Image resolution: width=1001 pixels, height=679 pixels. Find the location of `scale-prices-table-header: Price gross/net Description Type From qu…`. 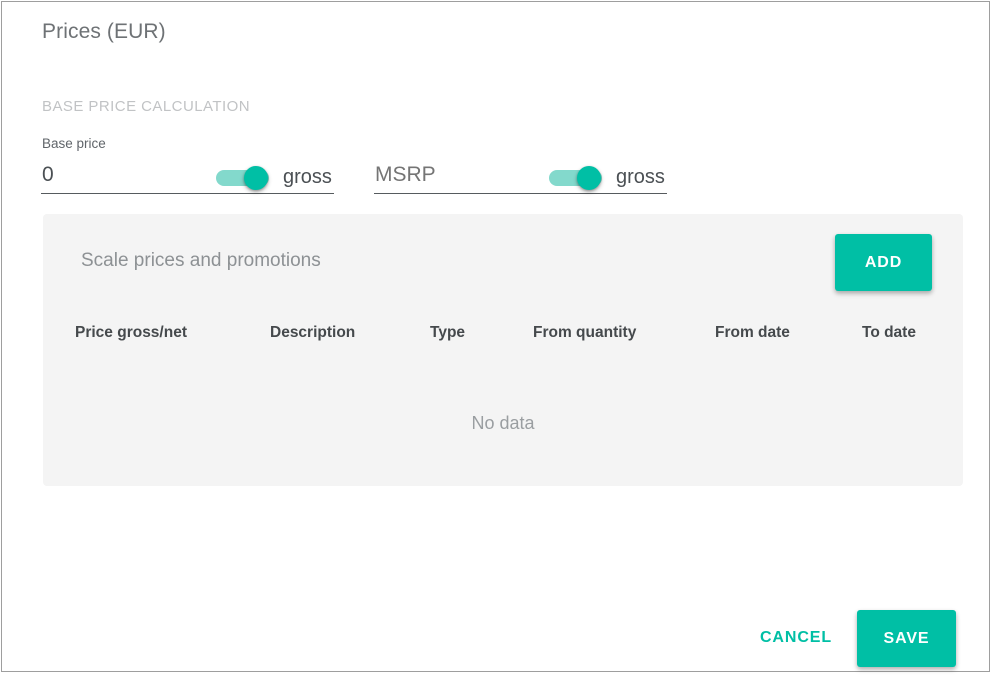

scale-prices-table-header: Price gross/net Description Type From qu… is located at coordinates (503, 339).